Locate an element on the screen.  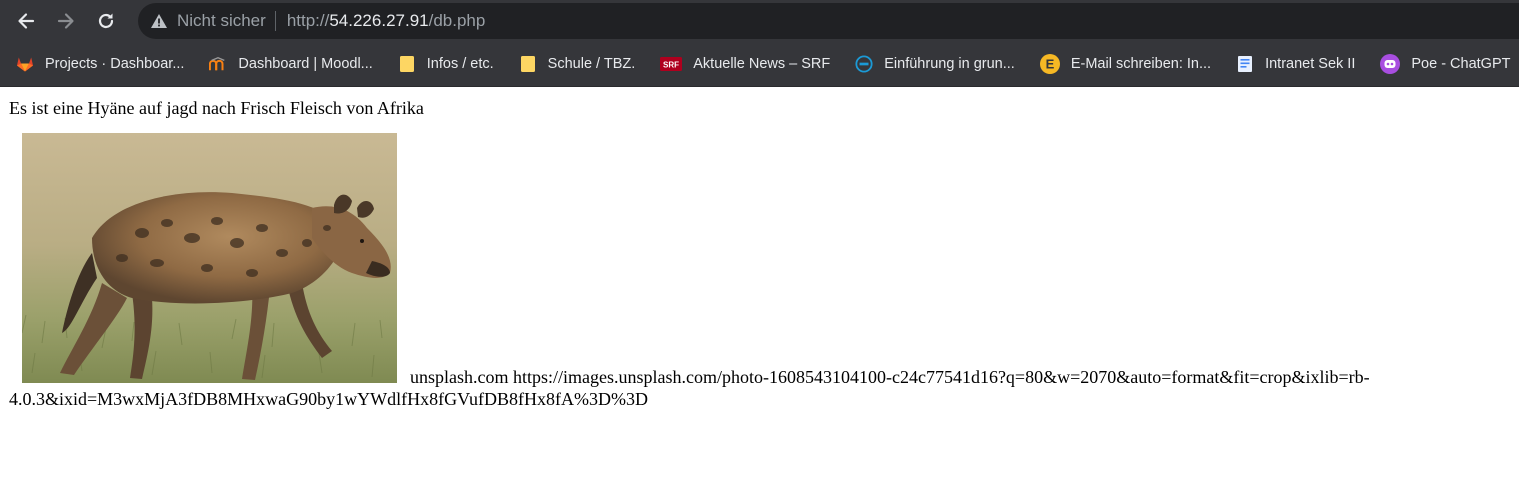
poe-icon is located at coordinates (1390, 64).